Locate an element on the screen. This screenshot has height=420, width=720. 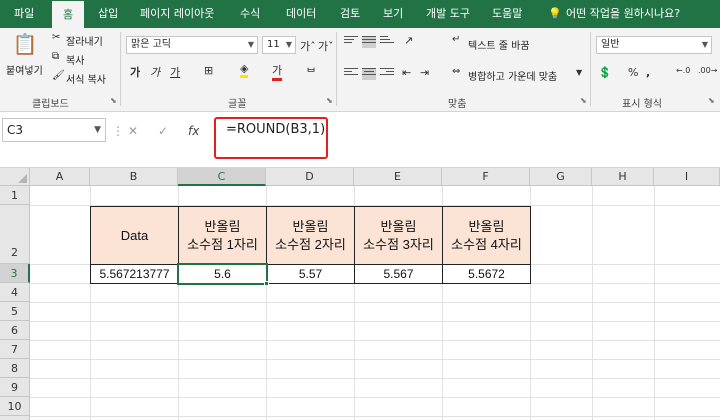
tell-me-search: 어떤 작업을 원하시나요? is located at coordinates (623, 14).